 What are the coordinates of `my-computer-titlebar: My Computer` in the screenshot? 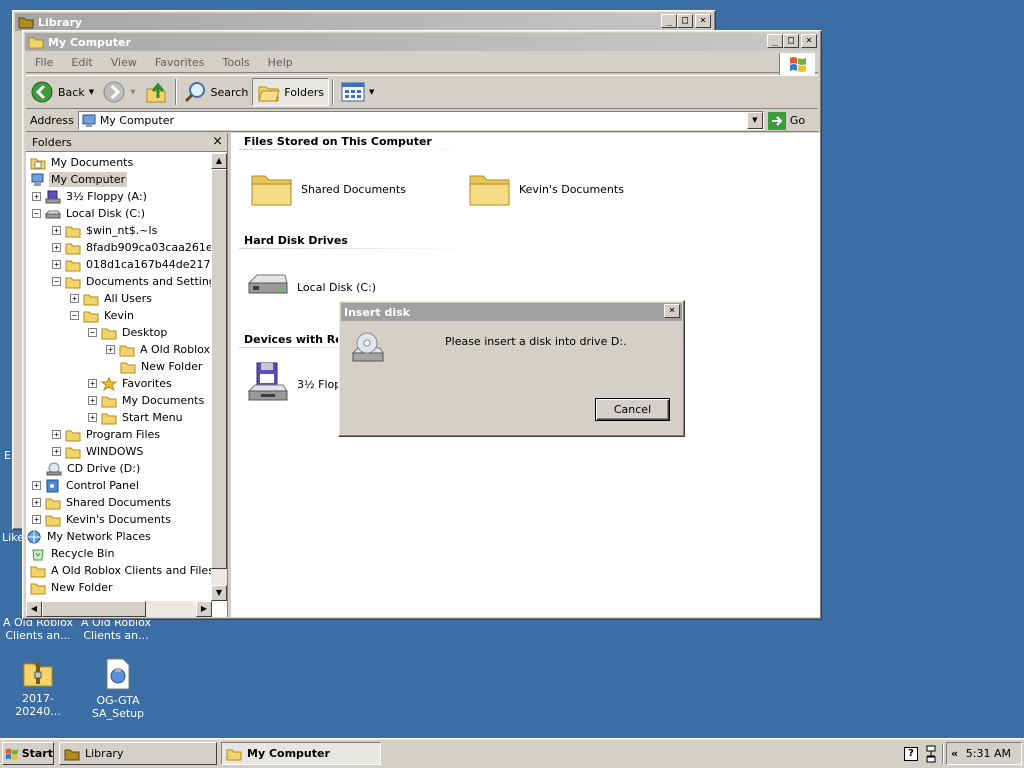 It's located at (422, 42).